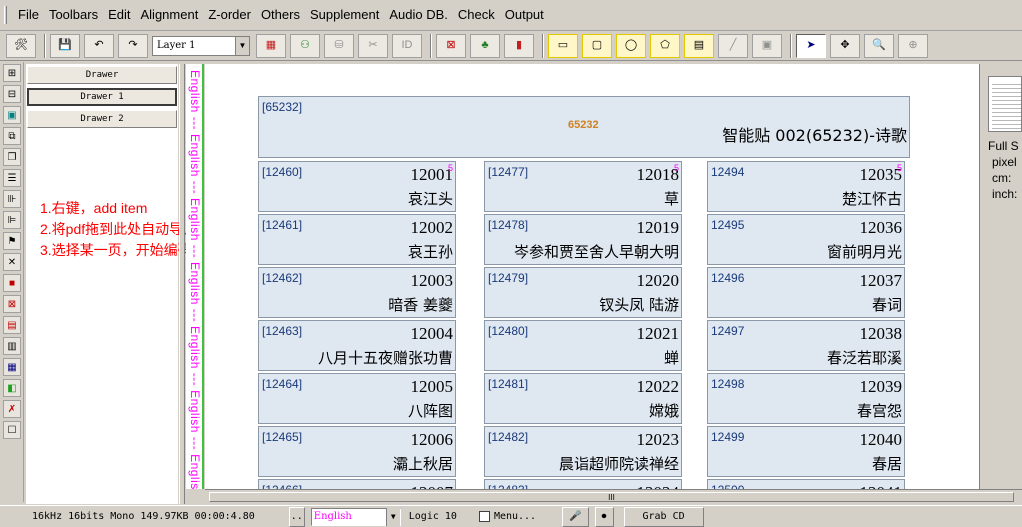 Image resolution: width=1022 pixels, height=527 pixels. What do you see at coordinates (881, 386) in the screenshot?
I see `item-number: 12039` at bounding box center [881, 386].